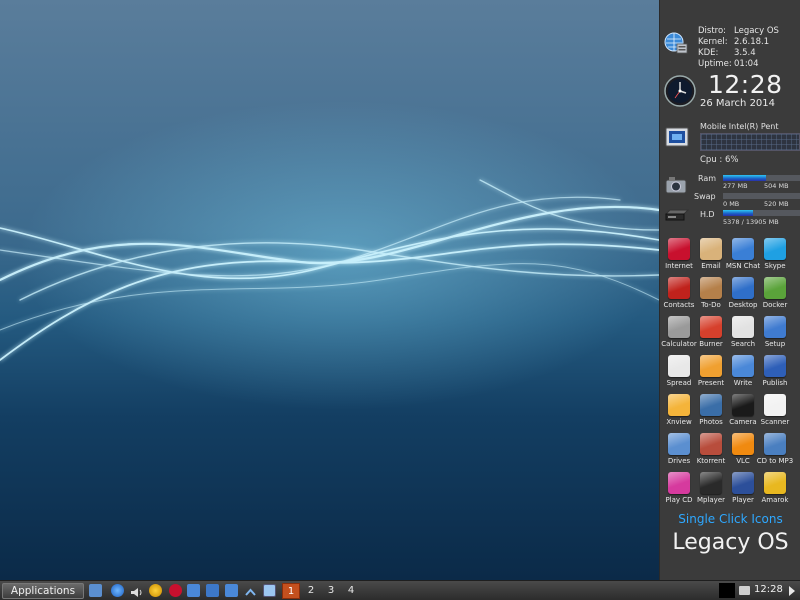  I want to click on ram-used: 277 MB, so click(735, 186).